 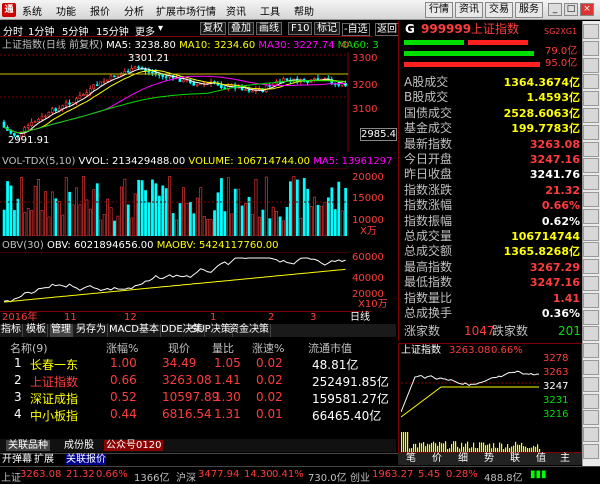 What do you see at coordinates (437, 458) in the screenshot?
I see `mini-tab: 价` at bounding box center [437, 458].